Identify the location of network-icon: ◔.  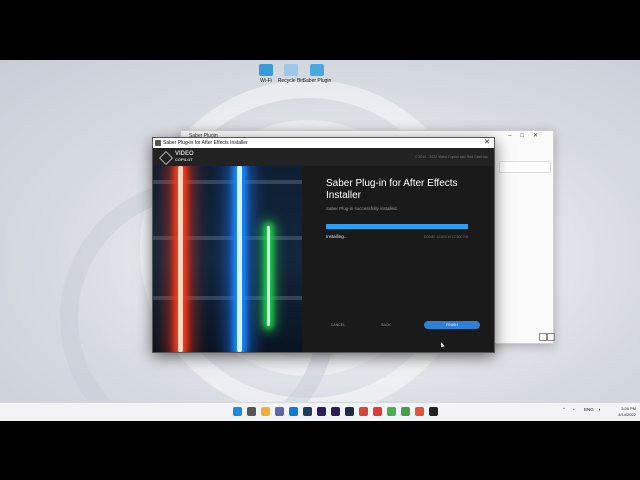
(573, 409).